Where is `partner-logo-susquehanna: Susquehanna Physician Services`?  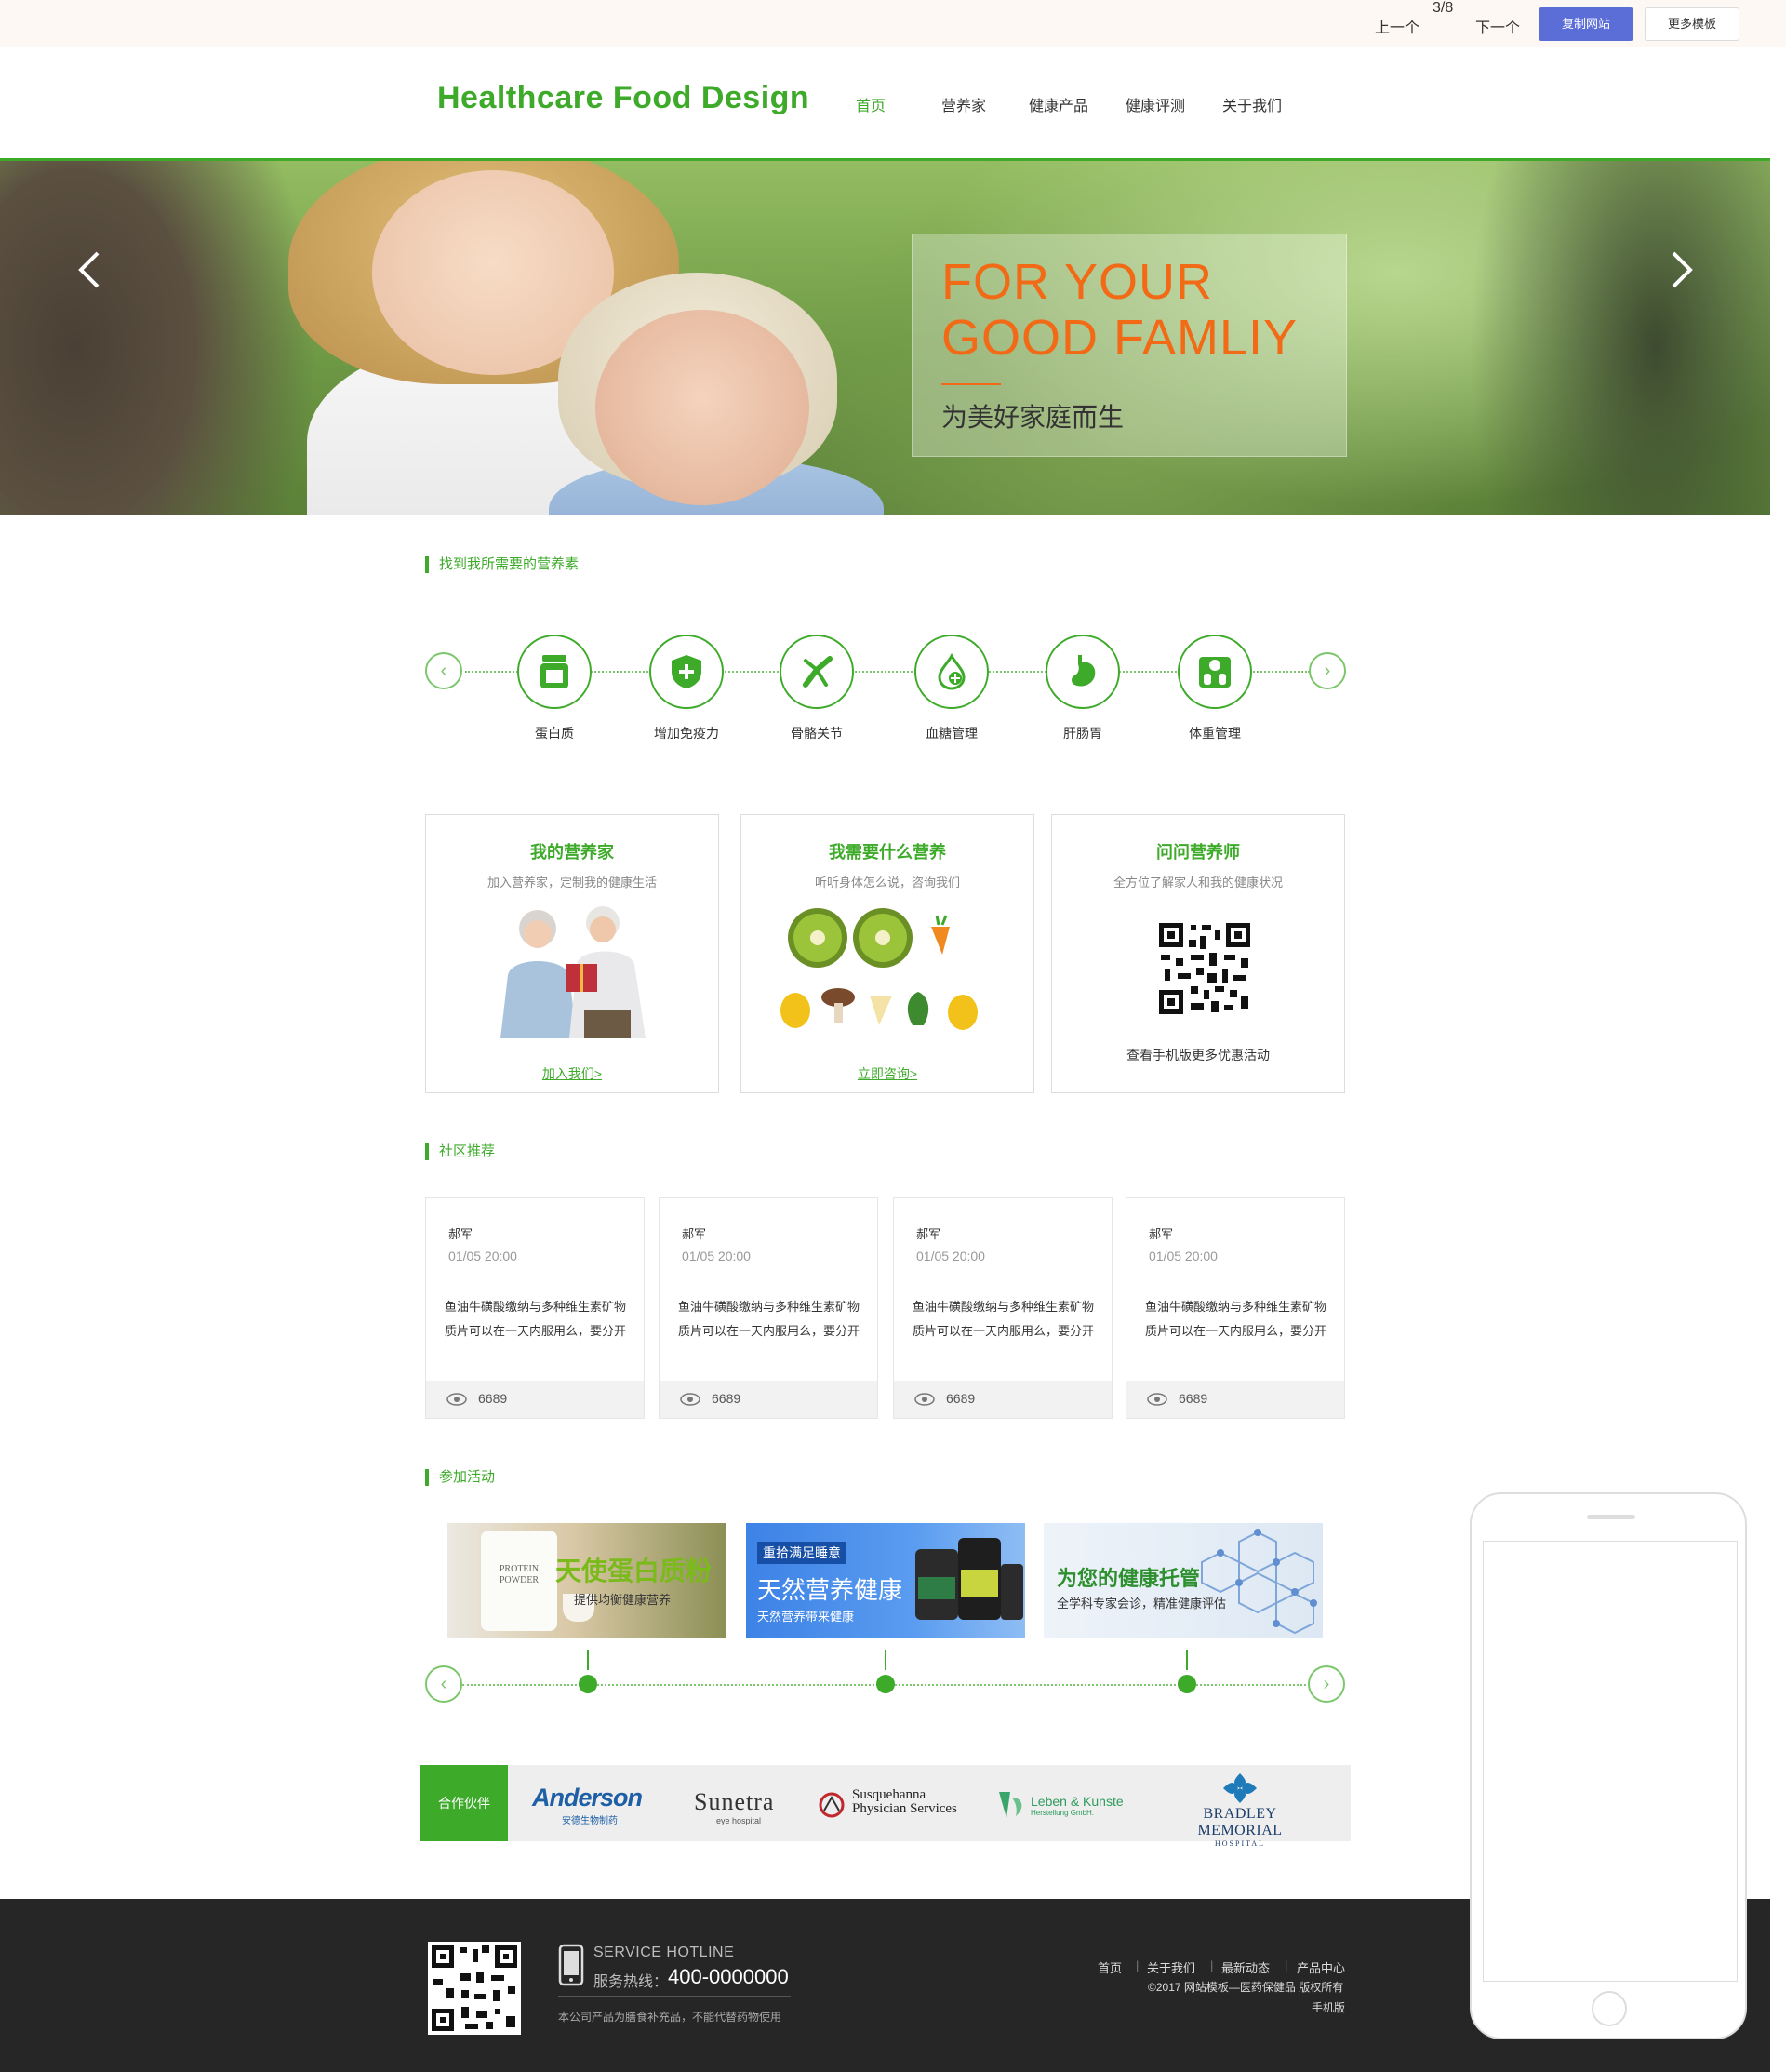 partner-logo-susquehanna: Susquehanna Physician Services is located at coordinates (891, 1803).